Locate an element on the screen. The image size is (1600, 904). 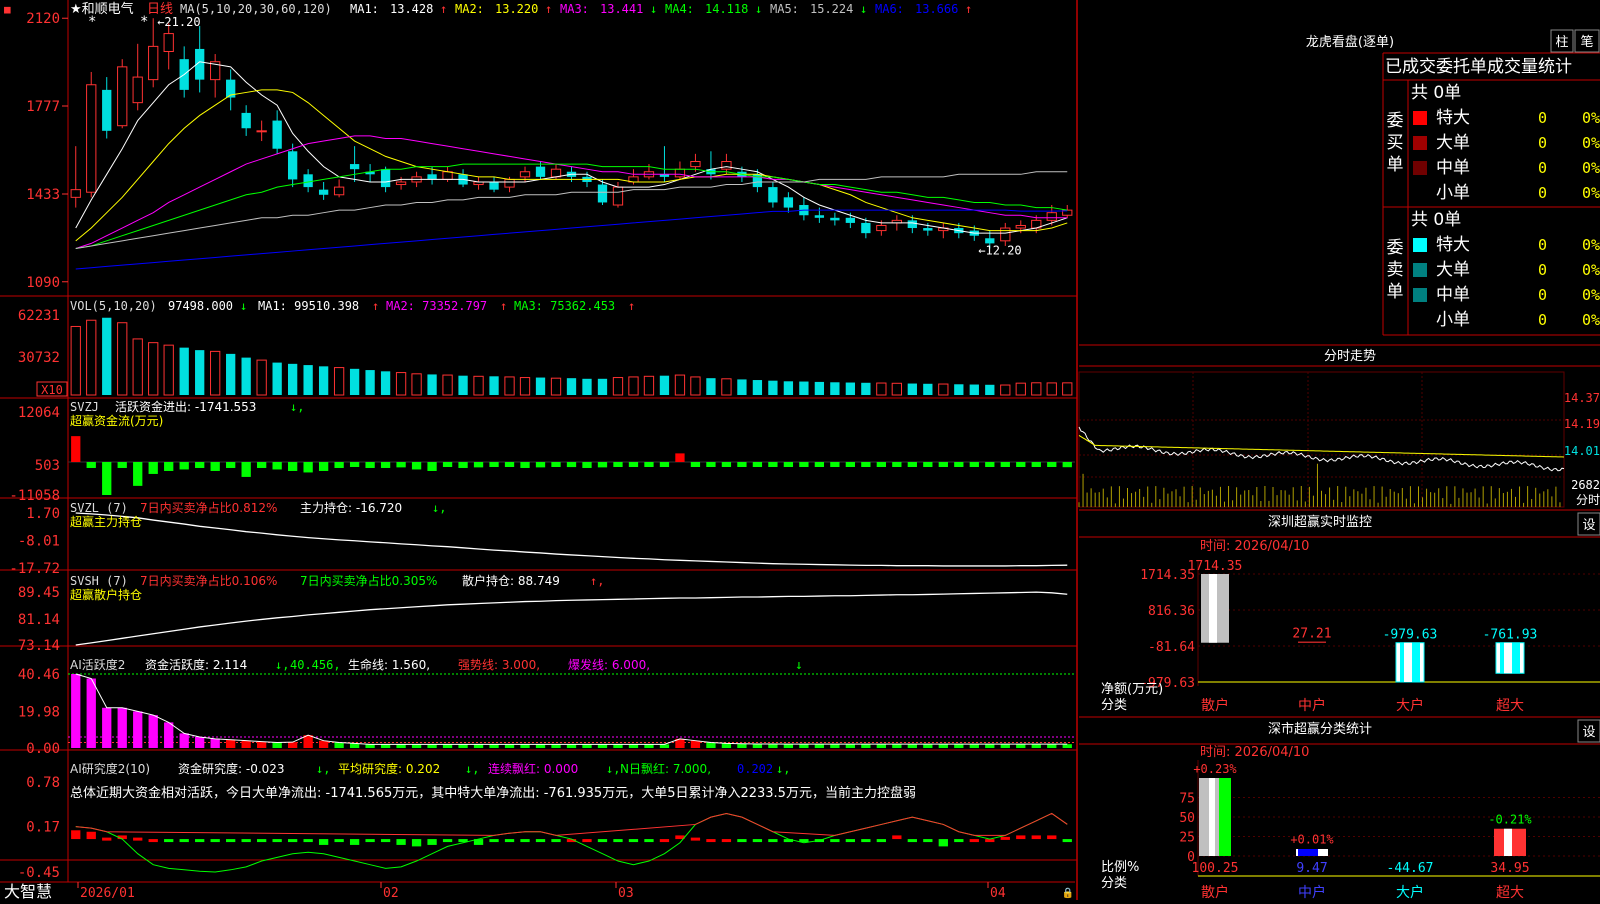
y-tick-label: 50 is located at coordinates (1187, 818).